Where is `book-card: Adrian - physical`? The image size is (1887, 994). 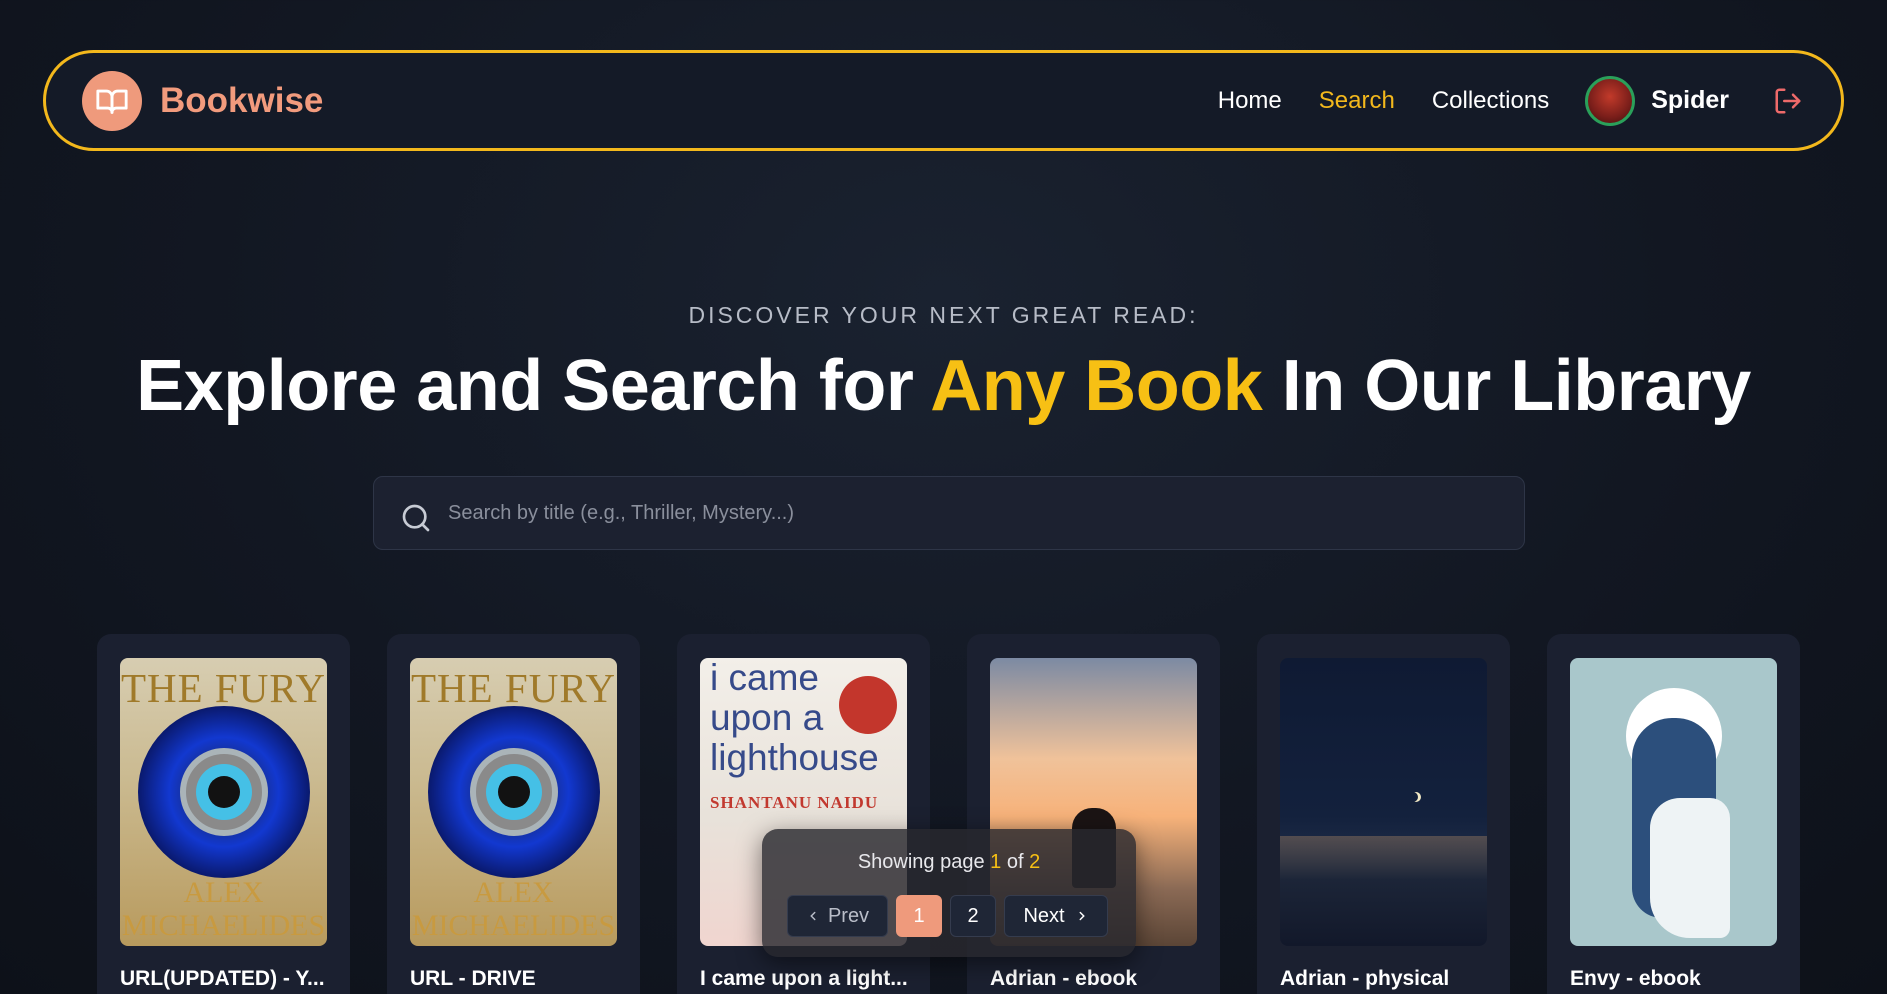
book-card: Adrian - physical is located at coordinates (1383, 814).